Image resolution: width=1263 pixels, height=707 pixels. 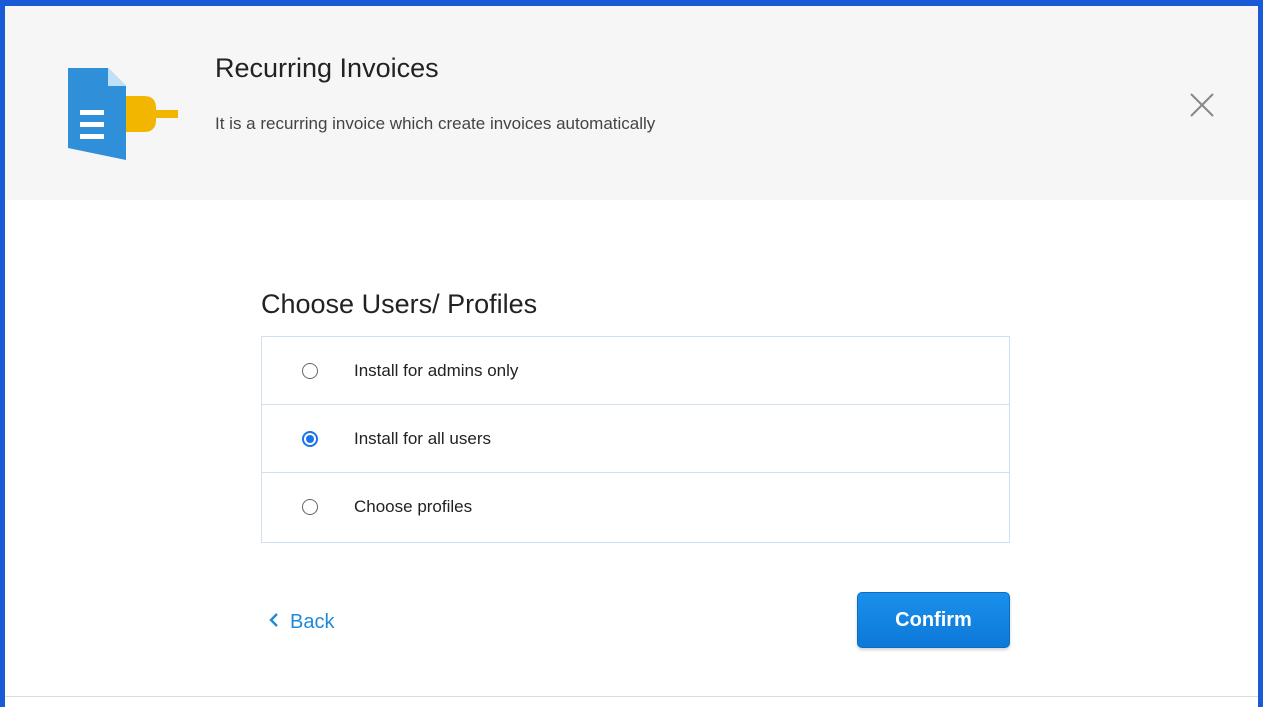 What do you see at coordinates (413, 506) in the screenshot?
I see `option-label: Choose profiles` at bounding box center [413, 506].